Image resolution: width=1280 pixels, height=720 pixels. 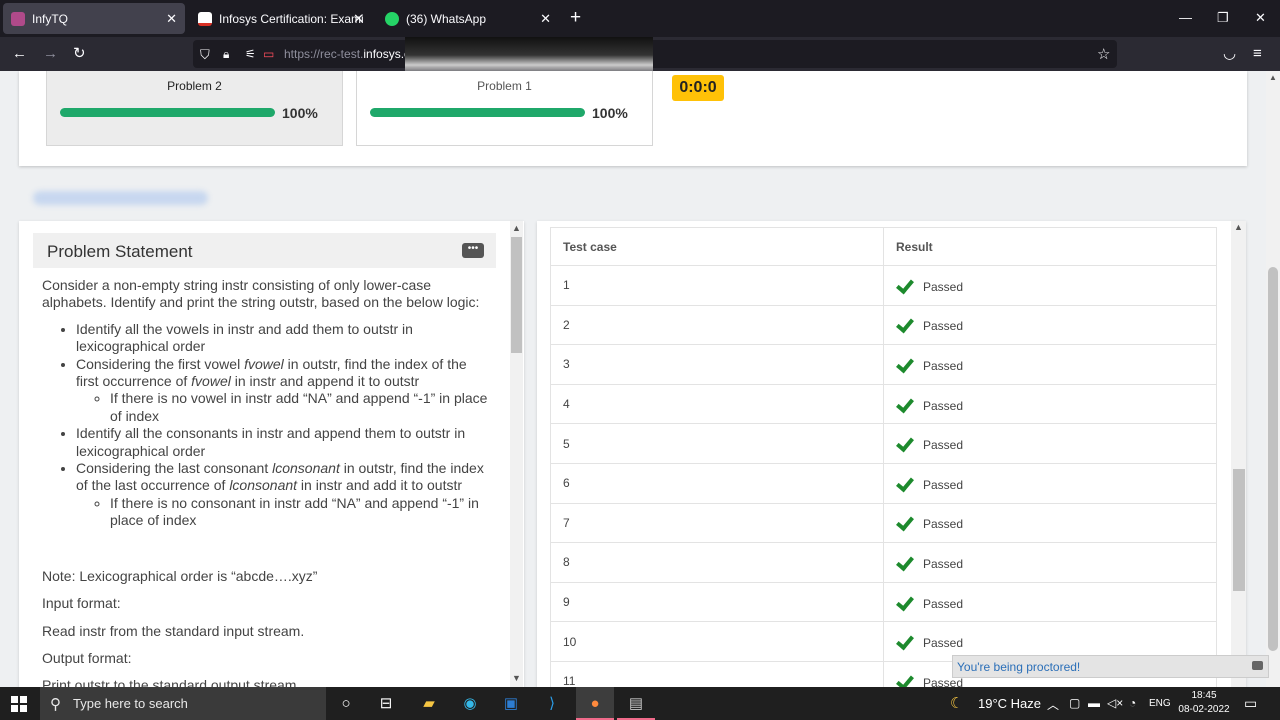 I want to click on test-case-number: 4, so click(x=717, y=404).